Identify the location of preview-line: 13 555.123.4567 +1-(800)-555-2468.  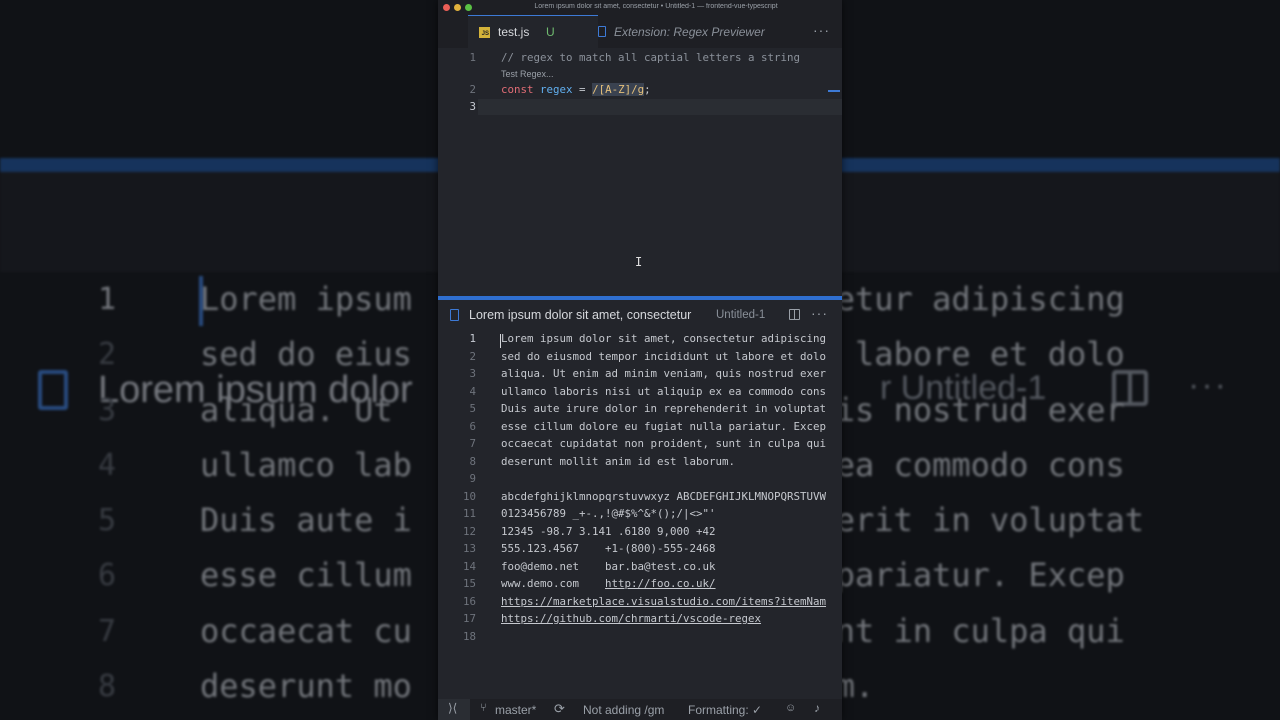
(640, 551).